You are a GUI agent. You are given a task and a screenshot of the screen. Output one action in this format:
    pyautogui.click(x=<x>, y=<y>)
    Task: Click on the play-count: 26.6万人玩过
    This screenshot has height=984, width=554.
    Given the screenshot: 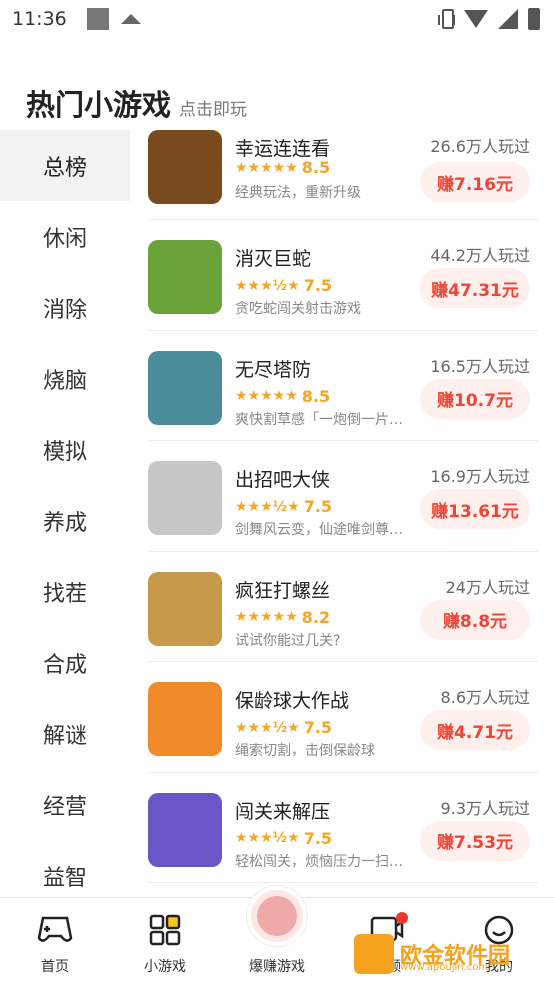 What is the action you would take?
    pyautogui.click(x=480, y=146)
    